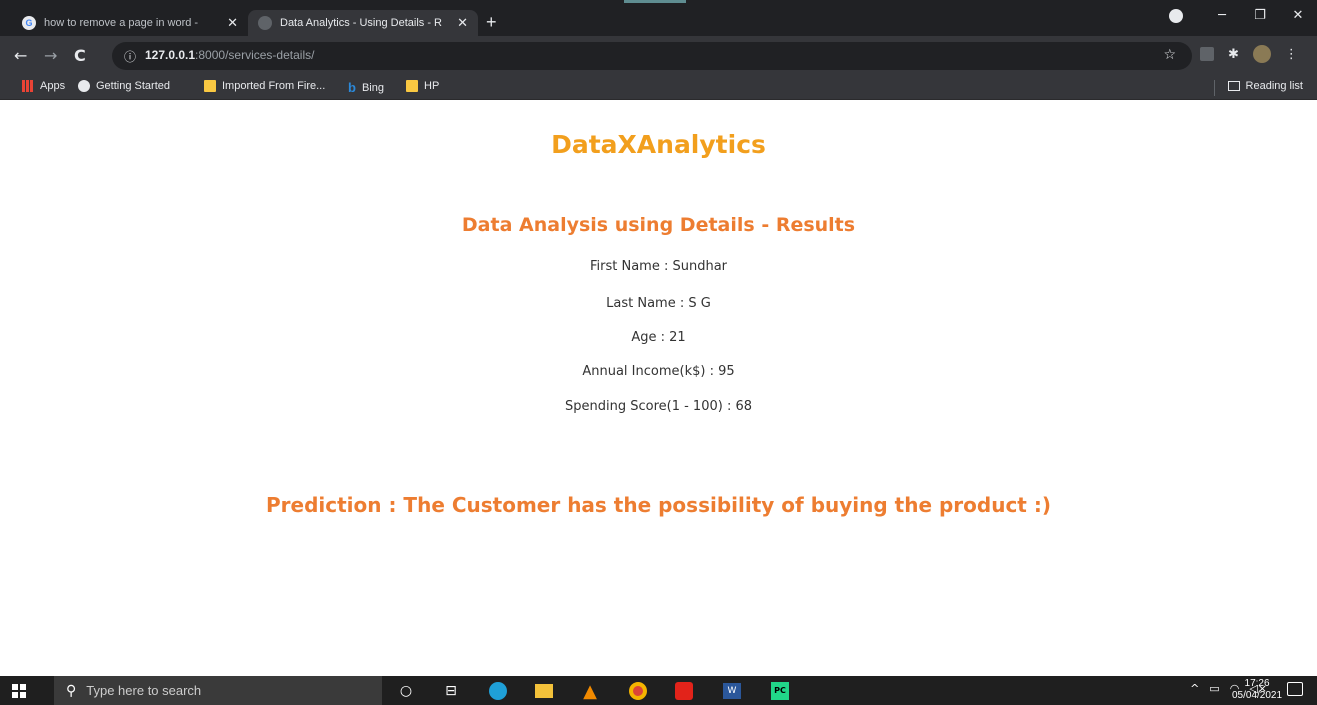  Describe the element at coordinates (121, 23) in the screenshot. I see `tab-title: how to remove a page in word -` at that location.